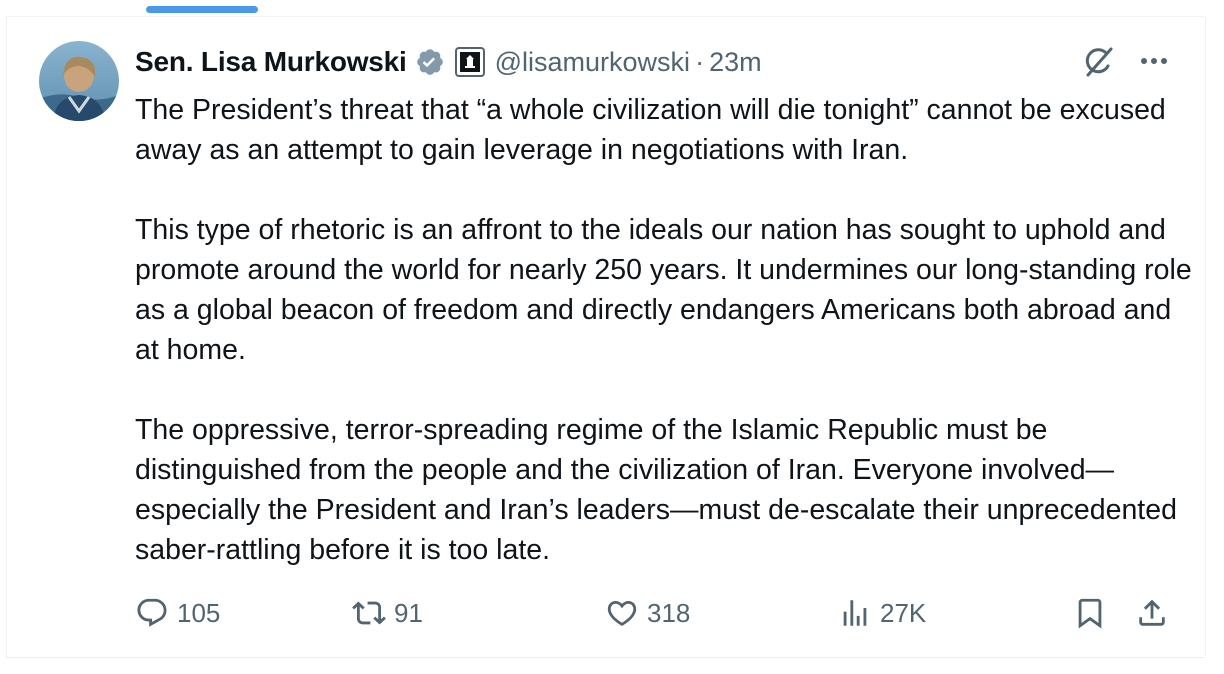 Image resolution: width=1224 pixels, height=674 pixels. I want to click on like-count: 318, so click(669, 612).